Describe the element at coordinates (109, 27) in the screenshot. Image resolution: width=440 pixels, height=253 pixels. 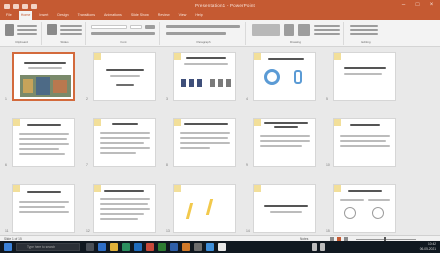
I see `font-family-select` at that location.